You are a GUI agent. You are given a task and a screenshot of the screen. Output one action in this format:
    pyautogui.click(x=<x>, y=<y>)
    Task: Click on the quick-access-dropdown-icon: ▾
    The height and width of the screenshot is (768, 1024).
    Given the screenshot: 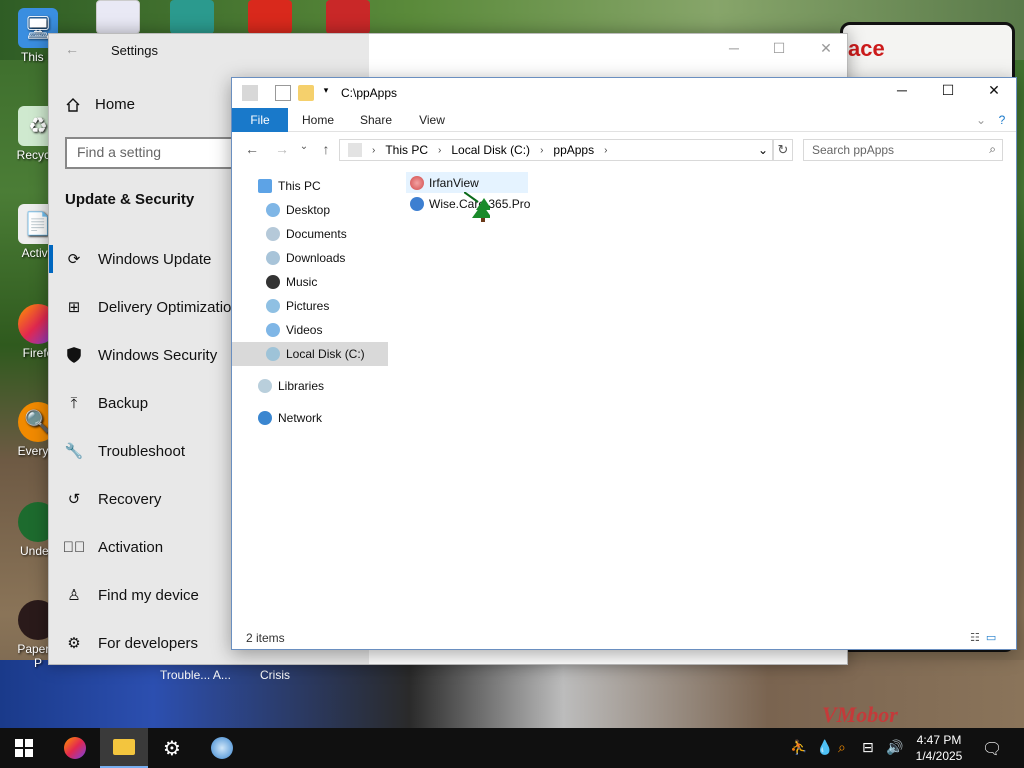 What is the action you would take?
    pyautogui.click(x=326, y=93)
    